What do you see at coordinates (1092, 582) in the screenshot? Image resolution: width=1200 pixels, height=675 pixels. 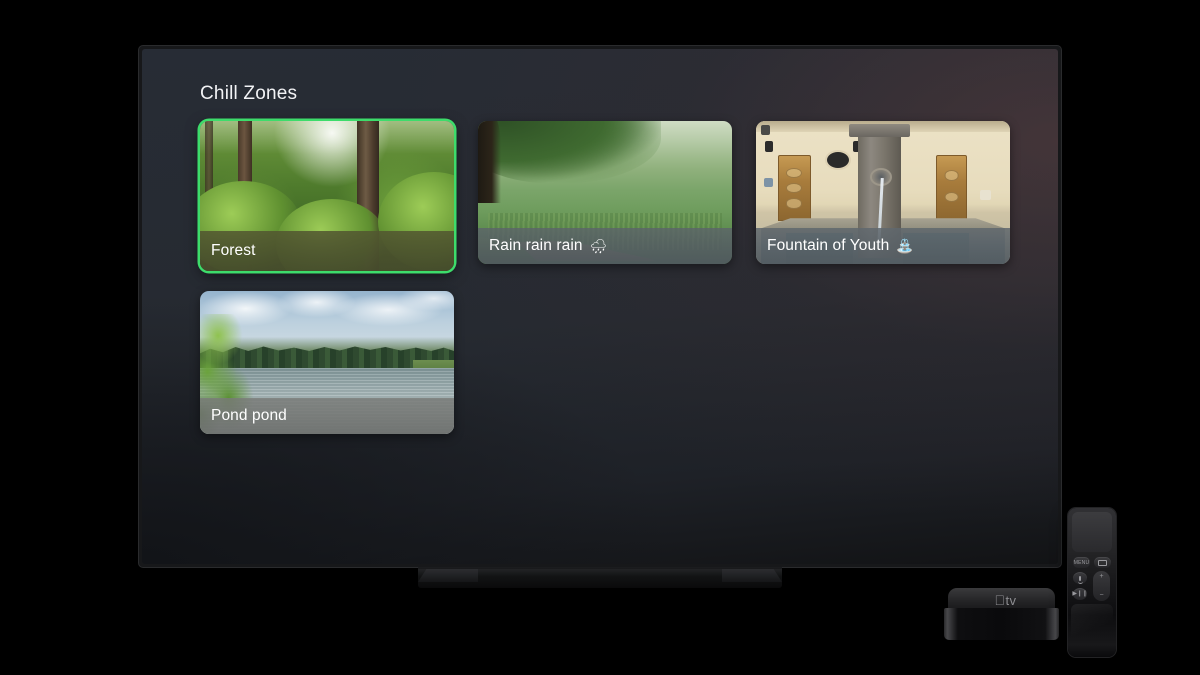 I see `siri-remote: MENU ▶❙❙ + −` at bounding box center [1092, 582].